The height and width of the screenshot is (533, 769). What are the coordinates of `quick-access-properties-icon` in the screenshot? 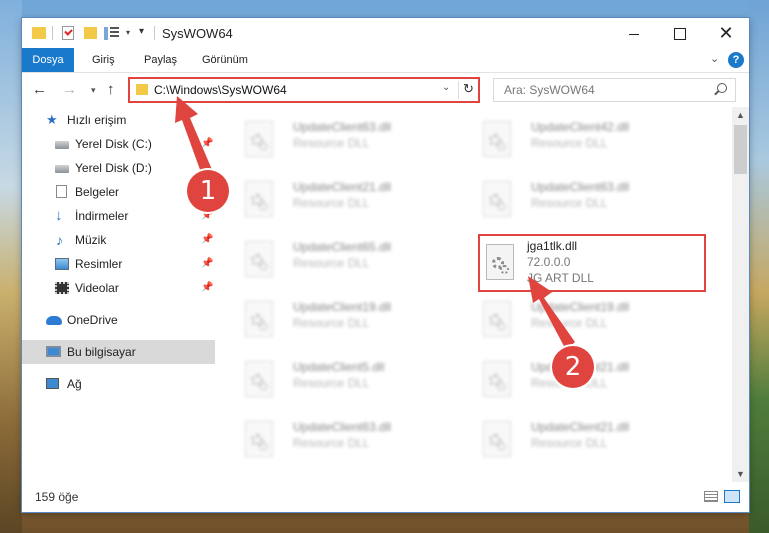 It's located at (112, 33).